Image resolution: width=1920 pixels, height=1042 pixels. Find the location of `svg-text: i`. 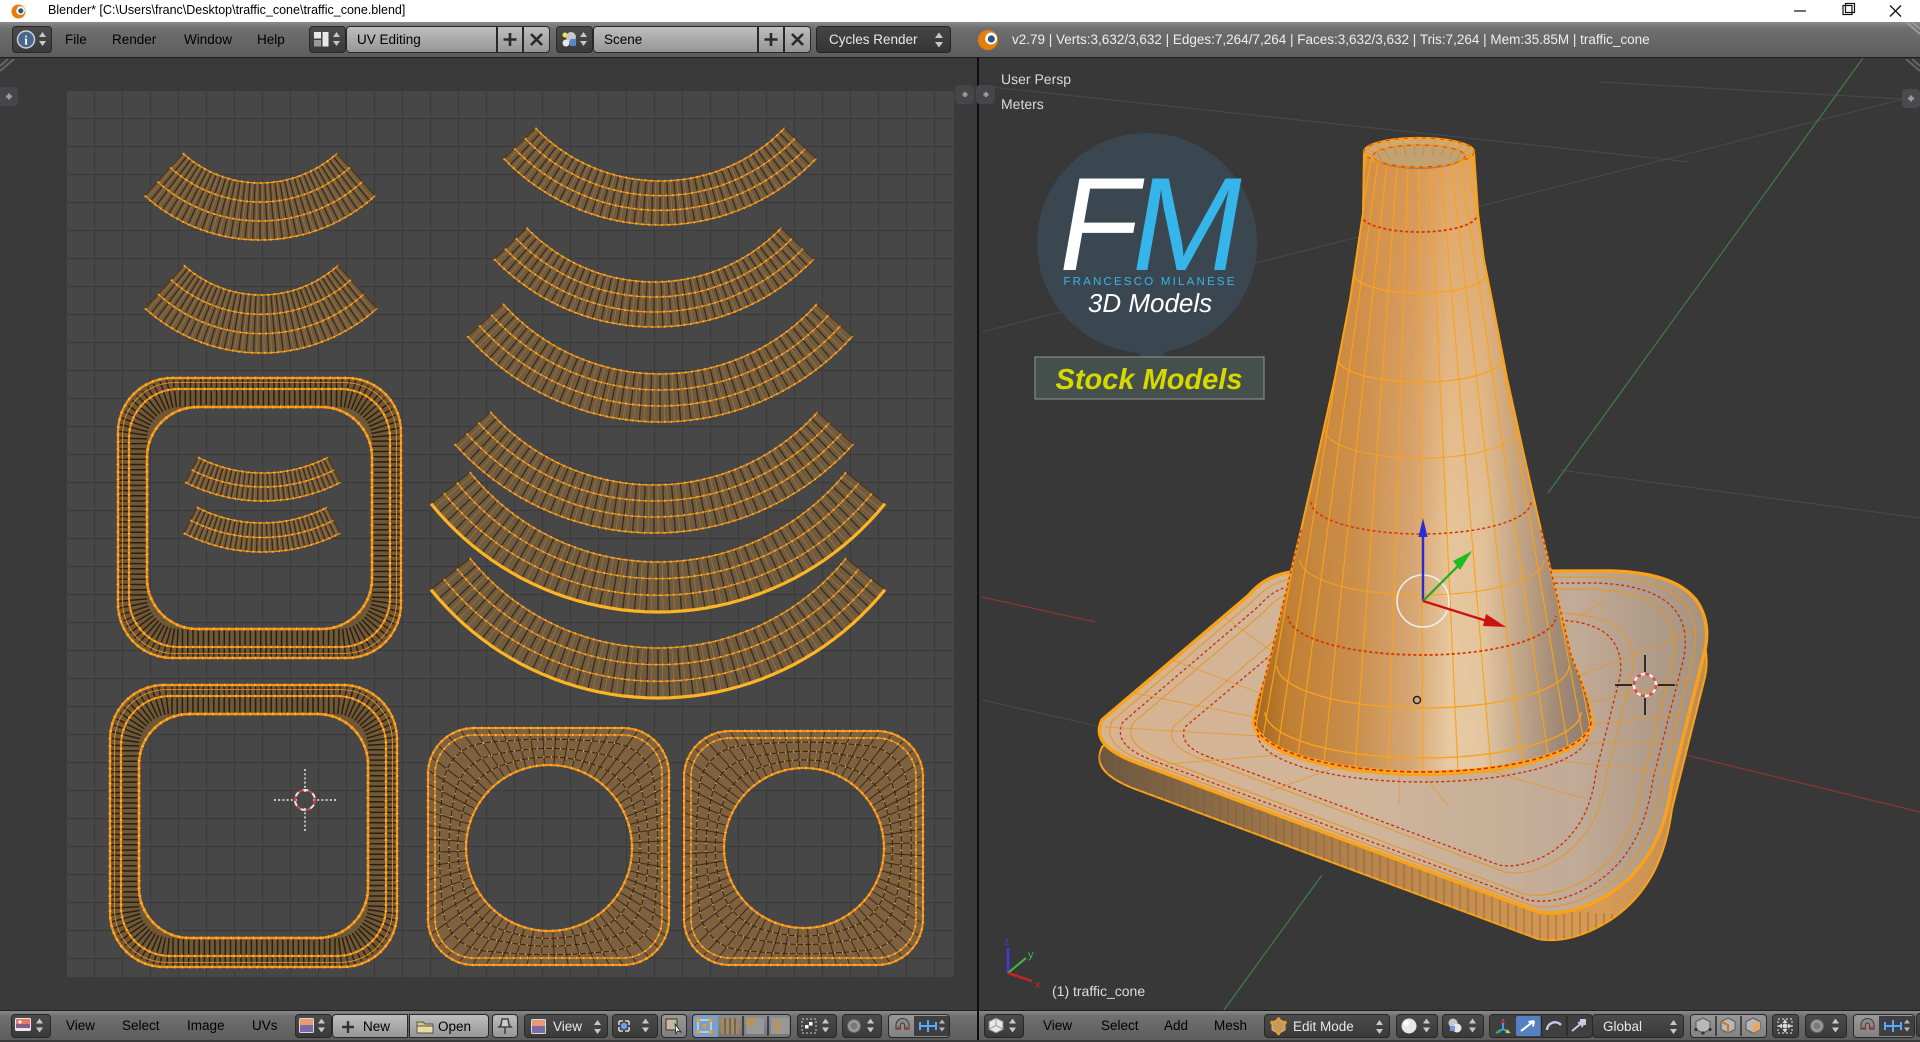

svg-text: i is located at coordinates (26, 40).